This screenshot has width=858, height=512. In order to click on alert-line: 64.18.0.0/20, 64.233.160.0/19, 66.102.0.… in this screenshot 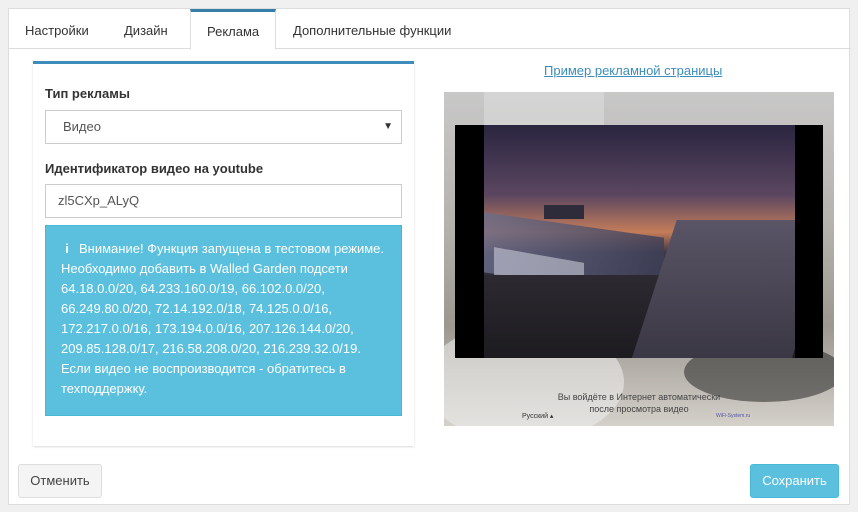, I will do `click(193, 288)`.